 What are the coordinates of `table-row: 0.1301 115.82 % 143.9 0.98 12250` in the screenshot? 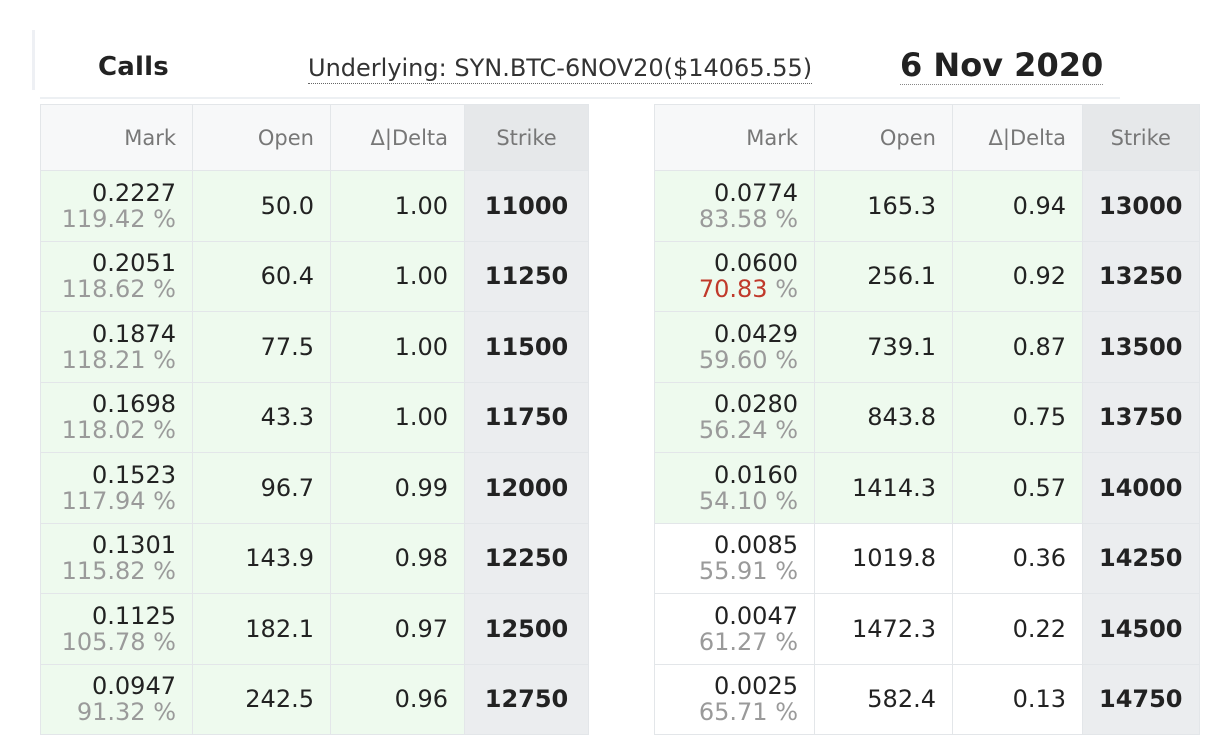 It's located at (314, 558).